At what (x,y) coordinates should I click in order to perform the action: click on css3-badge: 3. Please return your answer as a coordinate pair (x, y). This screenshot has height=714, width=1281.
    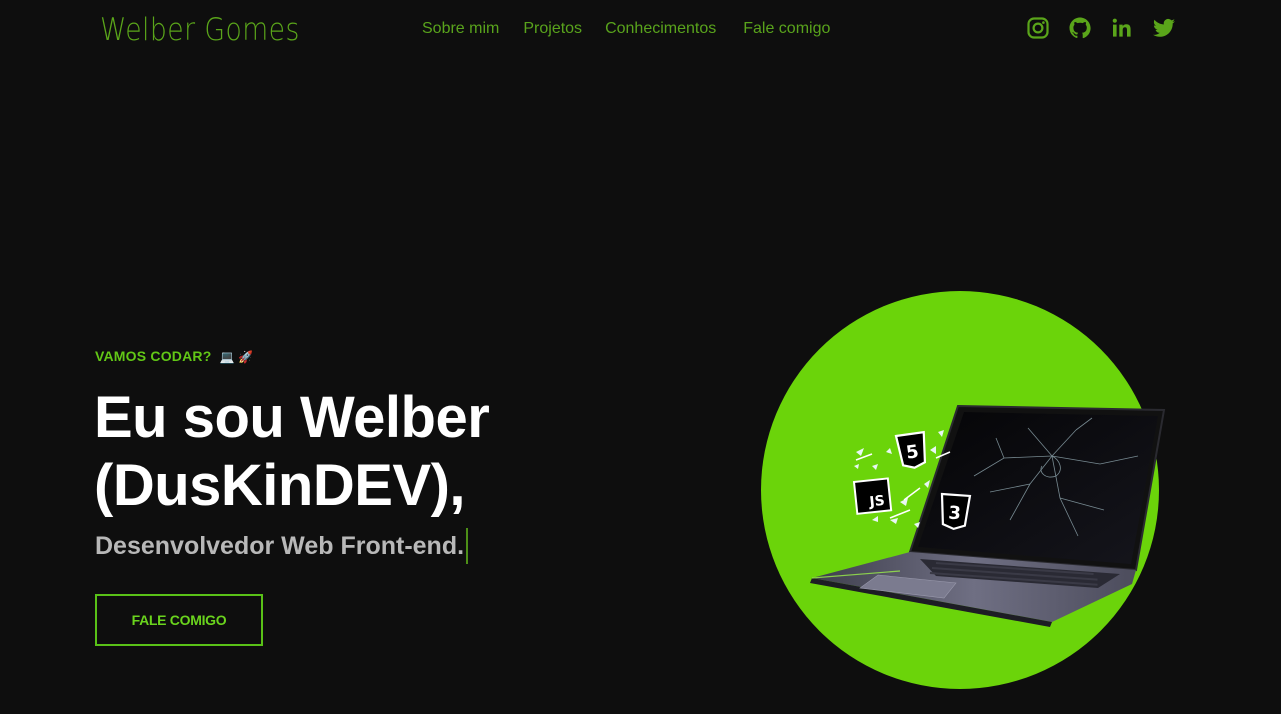
    Looking at the image, I should click on (956, 511).